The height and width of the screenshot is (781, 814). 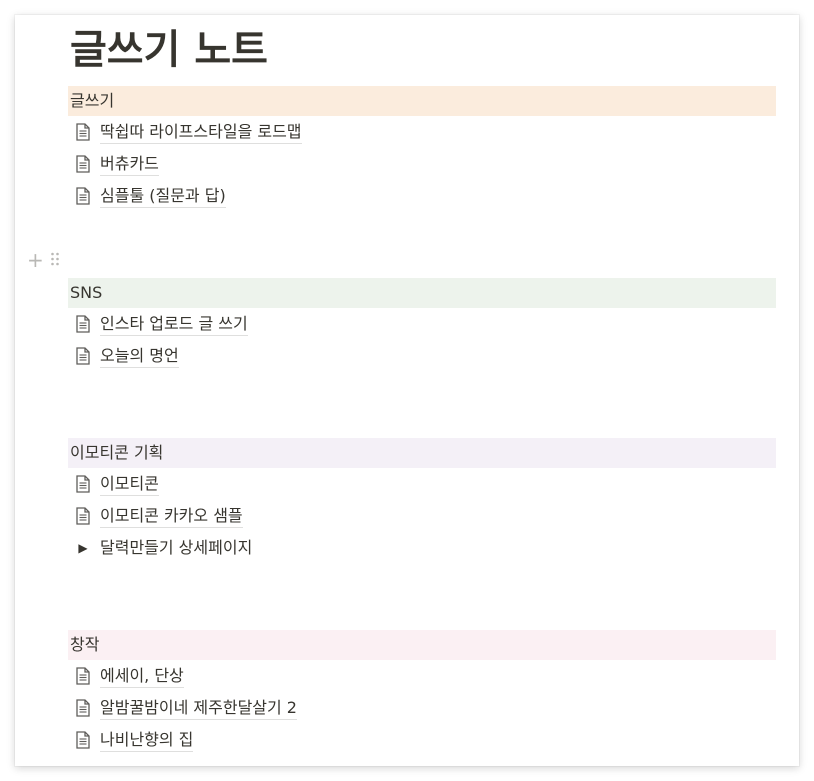 I want to click on section-header: 이모티콘 기획, so click(x=422, y=453).